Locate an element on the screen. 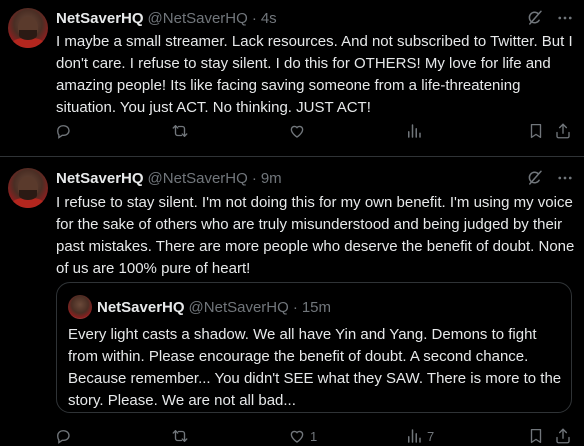 This screenshot has width=584, height=446. tweet-actions: 1 7 is located at coordinates (314, 436).